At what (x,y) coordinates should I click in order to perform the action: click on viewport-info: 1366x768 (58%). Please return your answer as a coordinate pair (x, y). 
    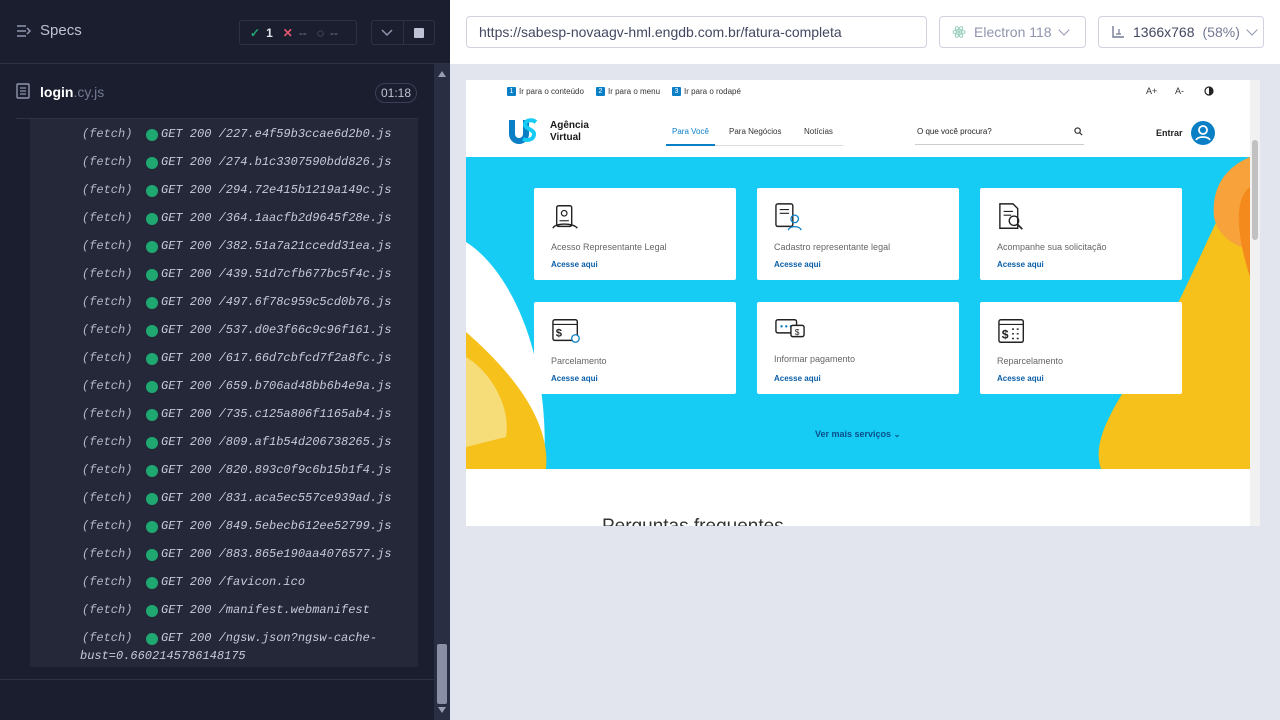
    Looking at the image, I should click on (1181, 32).